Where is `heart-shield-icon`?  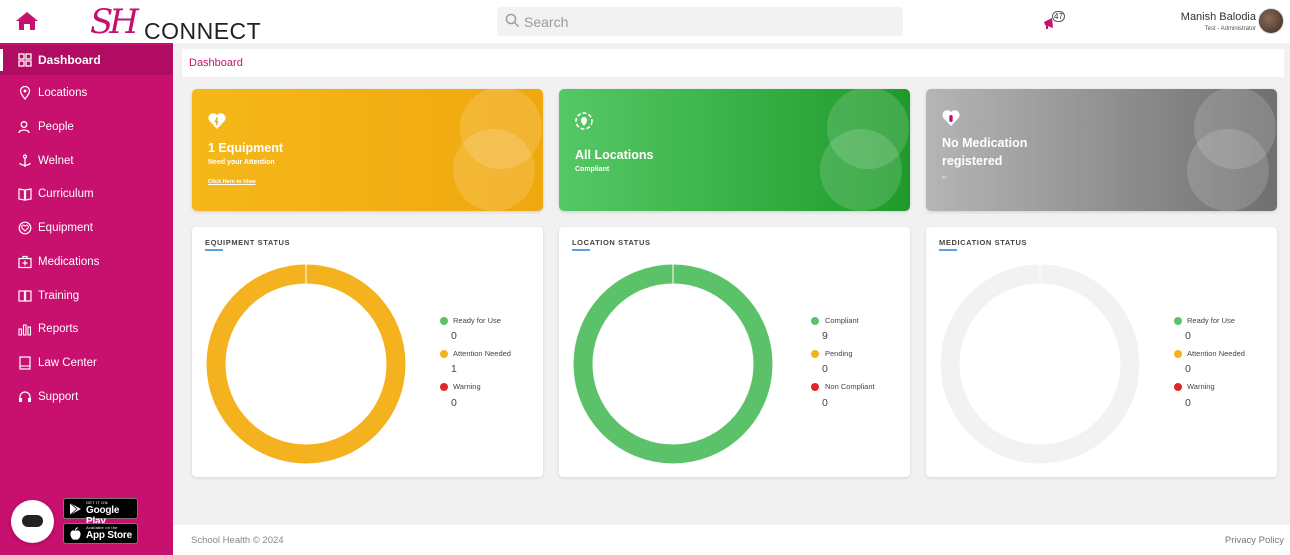
heart-shield-icon is located at coordinates (25, 228).